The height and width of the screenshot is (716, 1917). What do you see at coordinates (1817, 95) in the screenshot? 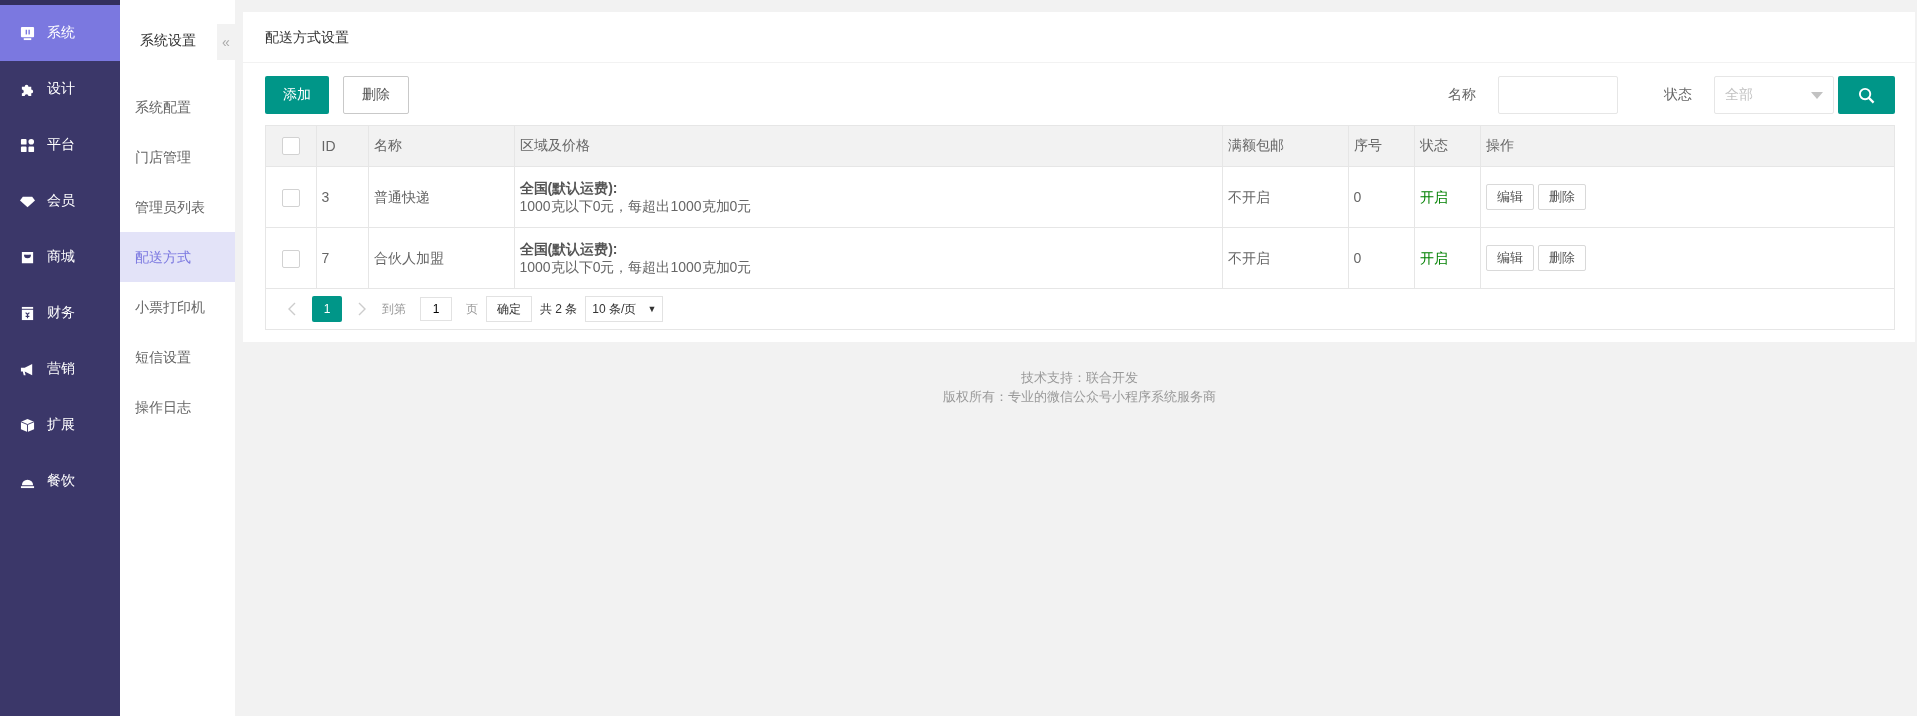
I see `dropdown-icon` at bounding box center [1817, 95].